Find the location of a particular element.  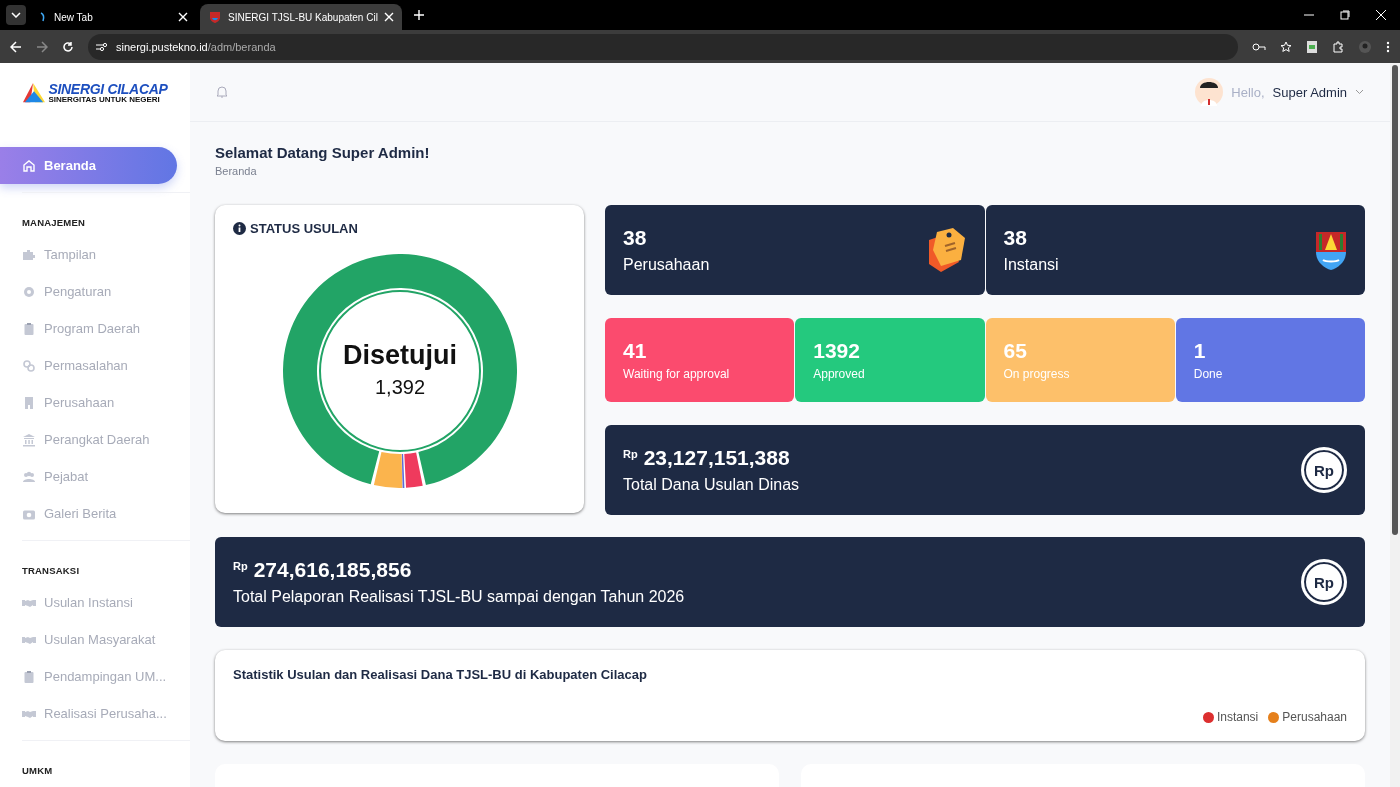

extension-icon is located at coordinates (1312, 46).